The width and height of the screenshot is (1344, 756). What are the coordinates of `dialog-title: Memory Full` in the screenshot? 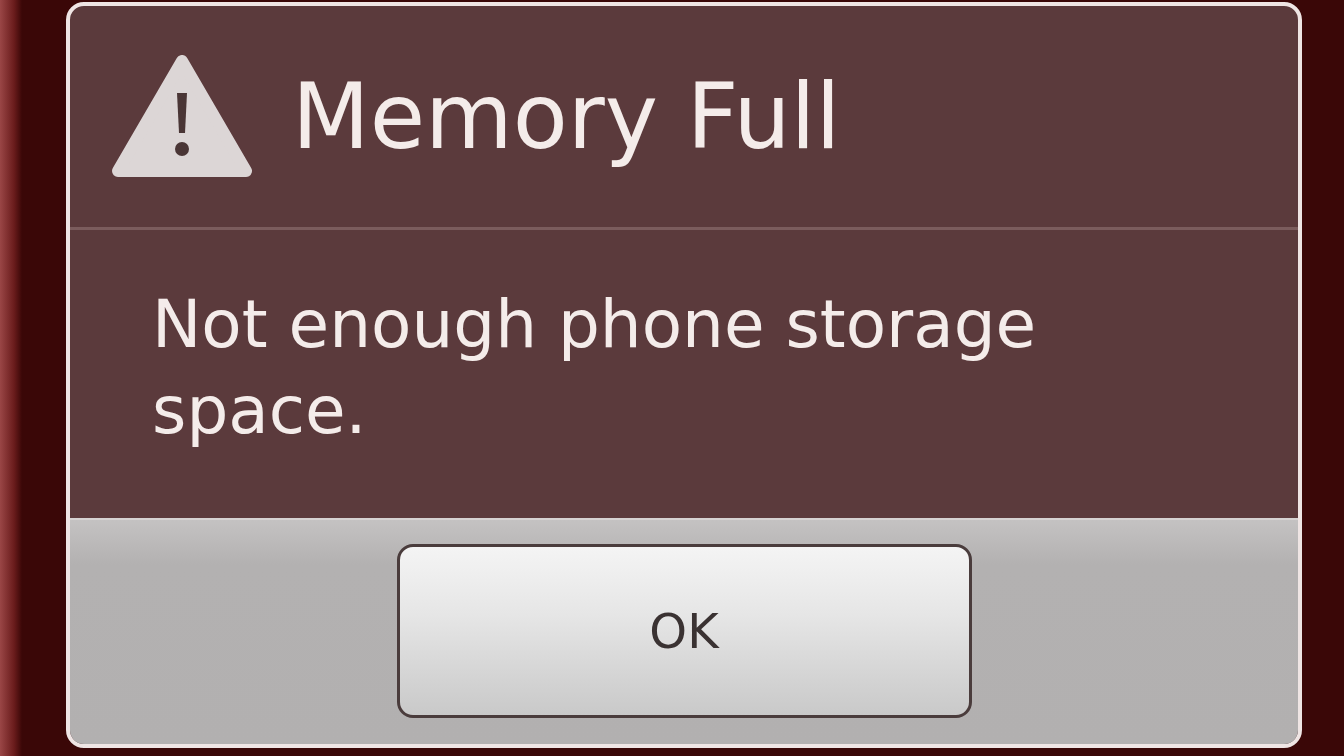 It's located at (566, 116).